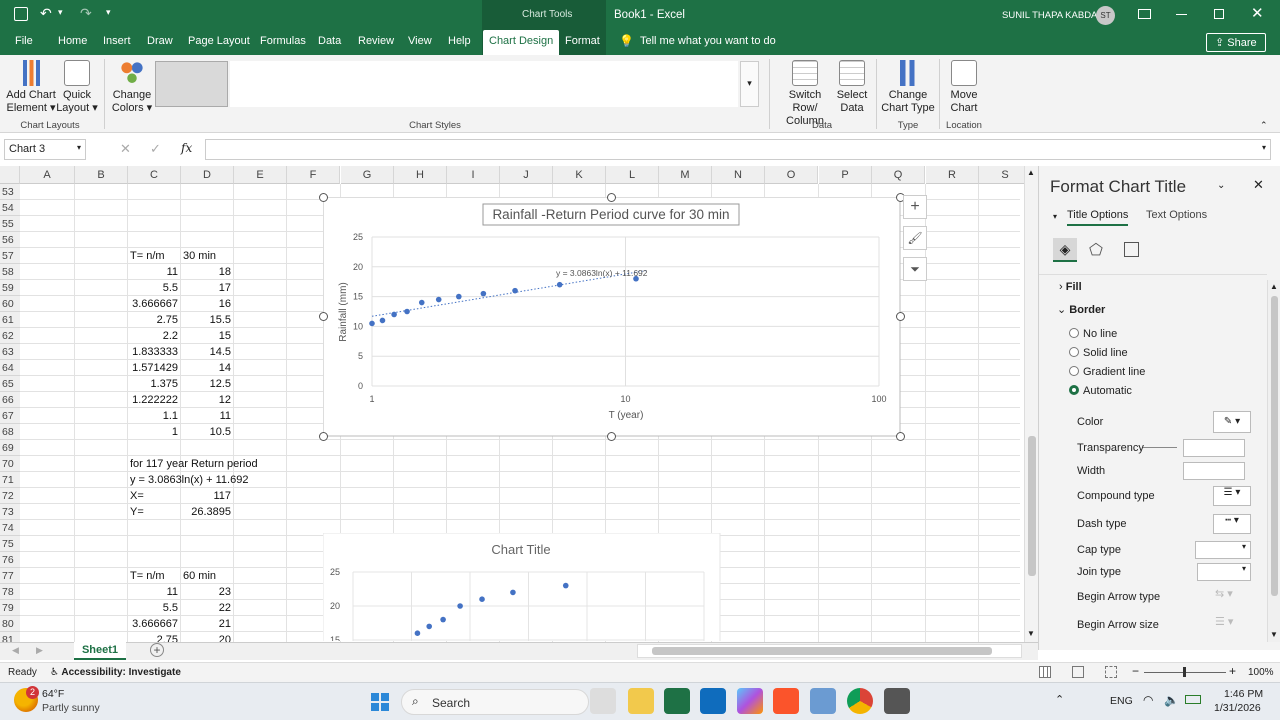 This screenshot has height=720, width=1280. I want to click on expand-formula-icon: ▾, so click(1264, 147).